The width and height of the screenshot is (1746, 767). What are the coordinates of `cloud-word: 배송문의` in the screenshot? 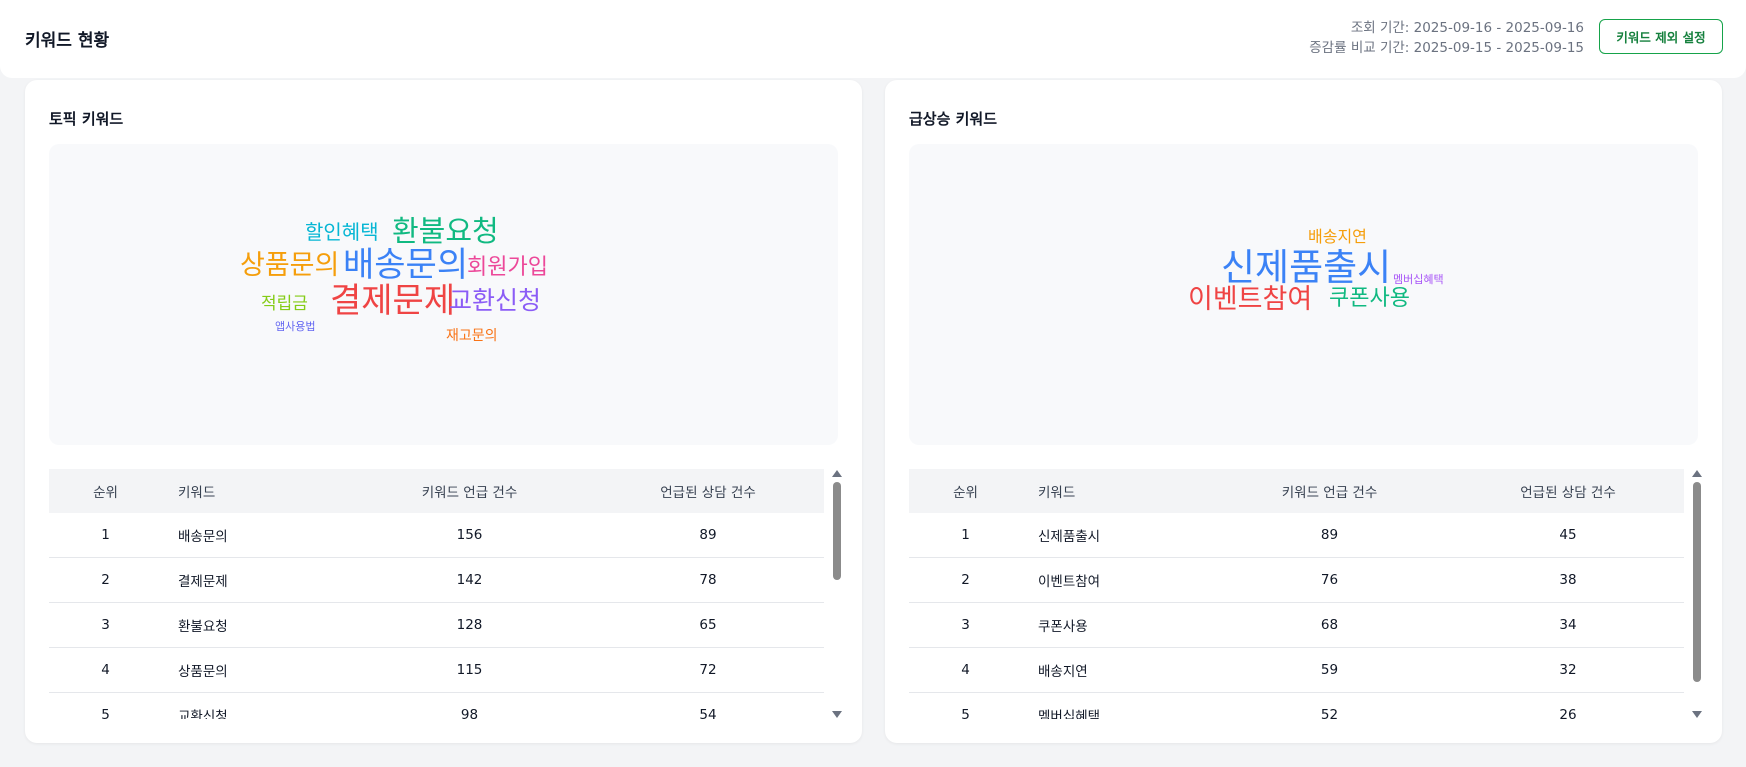 It's located at (405, 265).